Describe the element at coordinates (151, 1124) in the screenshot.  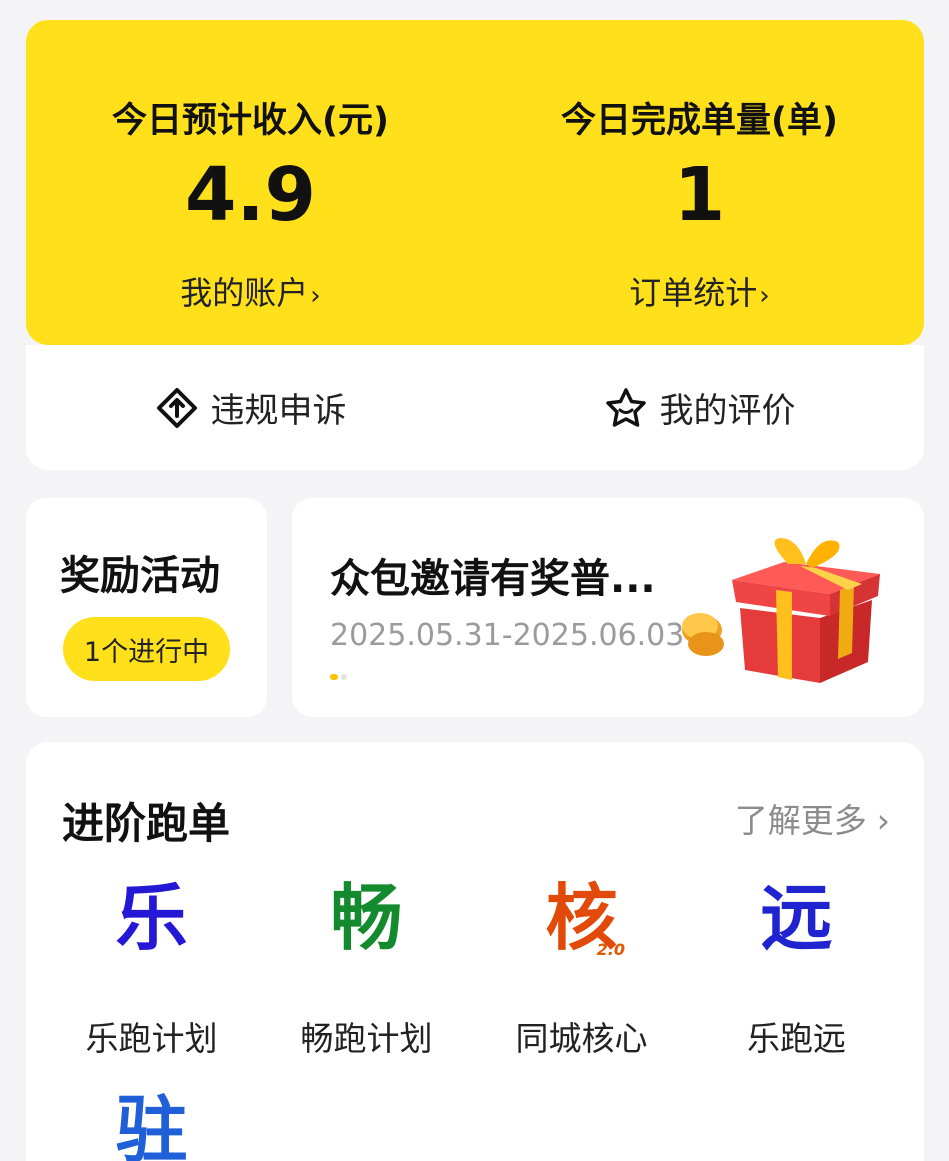
I see `zhu-logo-icon: 驻` at that location.